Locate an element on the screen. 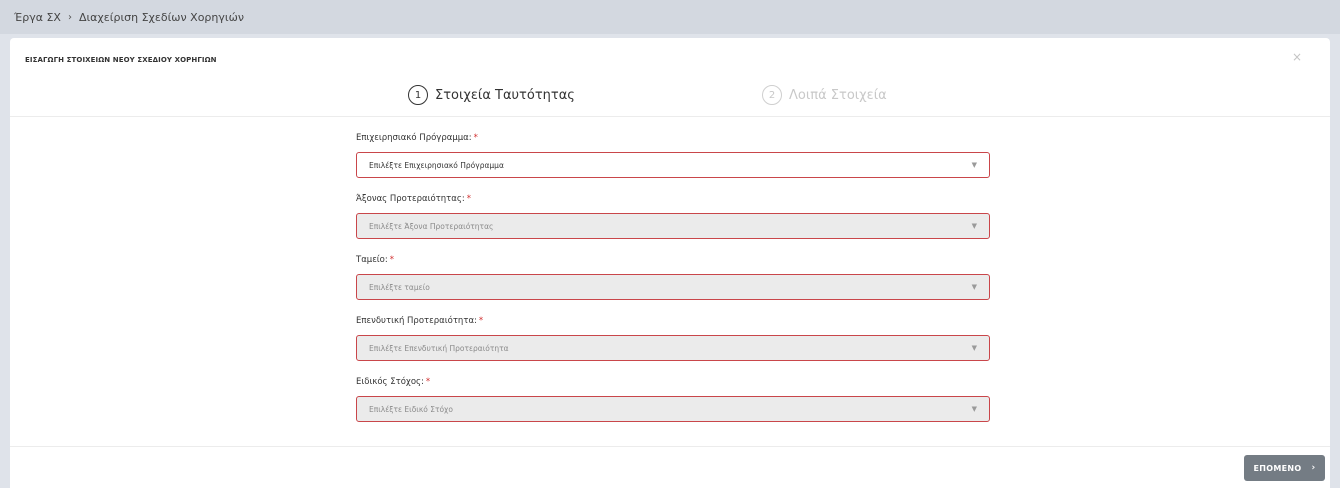  modal-title: ΕΙΣΑΓΩΓΗ ΣΤΟΙΧΕΙΩΝ ΝΕΟΥ ΣΧΕΔΙΟΥ ΧΟΡΗΓΙΩΝ is located at coordinates (121, 60).